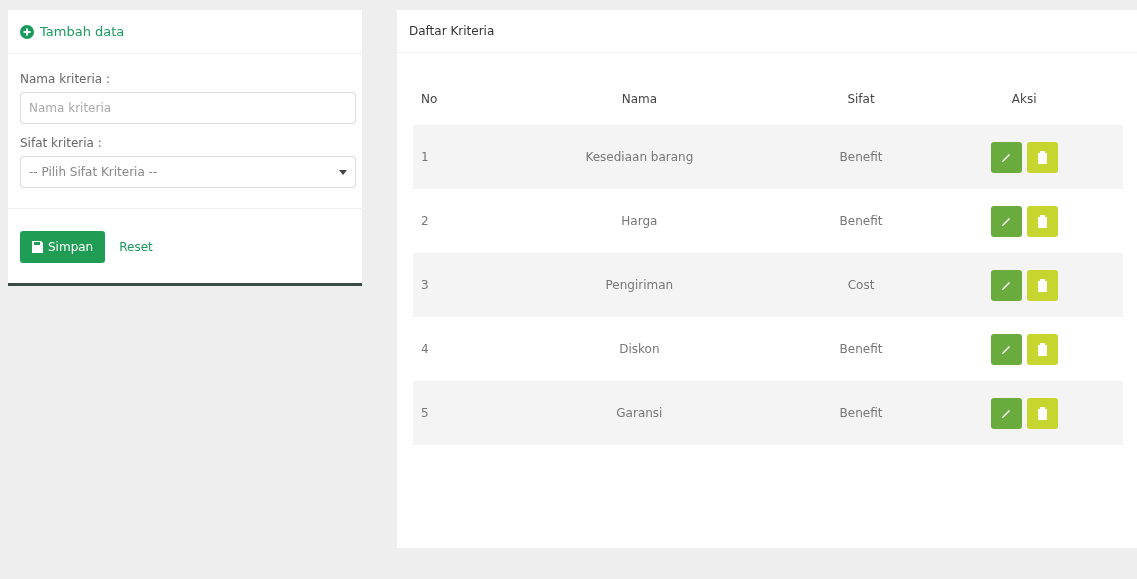 This screenshot has height=579, width=1137. I want to click on table-cell: 4, so click(447, 349).